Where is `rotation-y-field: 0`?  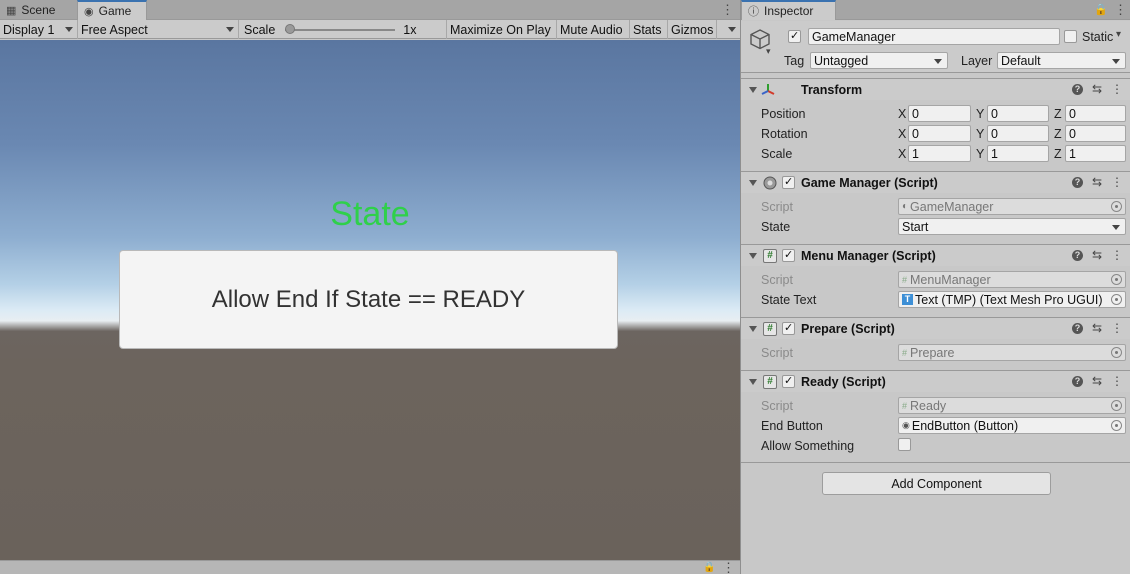
rotation-y-field: 0 is located at coordinates (1018, 133).